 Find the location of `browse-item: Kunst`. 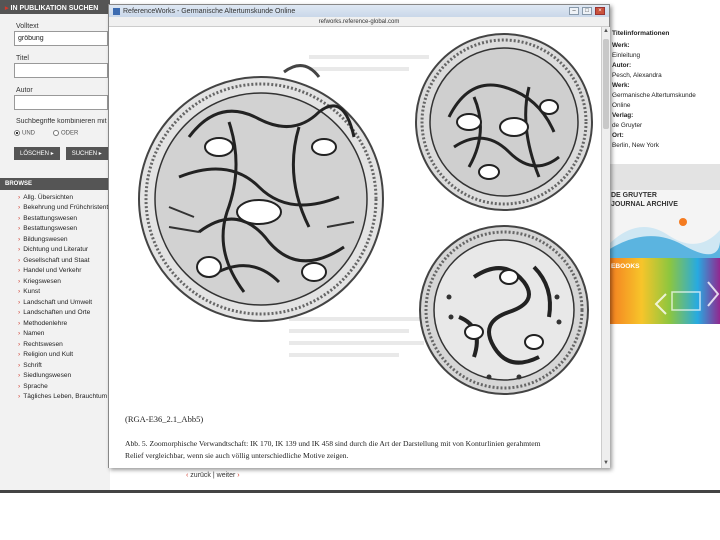

browse-item: Kunst is located at coordinates (64, 292).